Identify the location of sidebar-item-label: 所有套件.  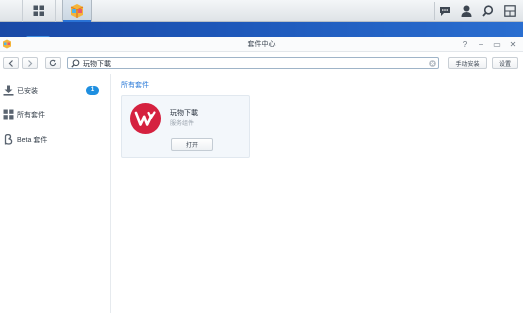
(31, 115).